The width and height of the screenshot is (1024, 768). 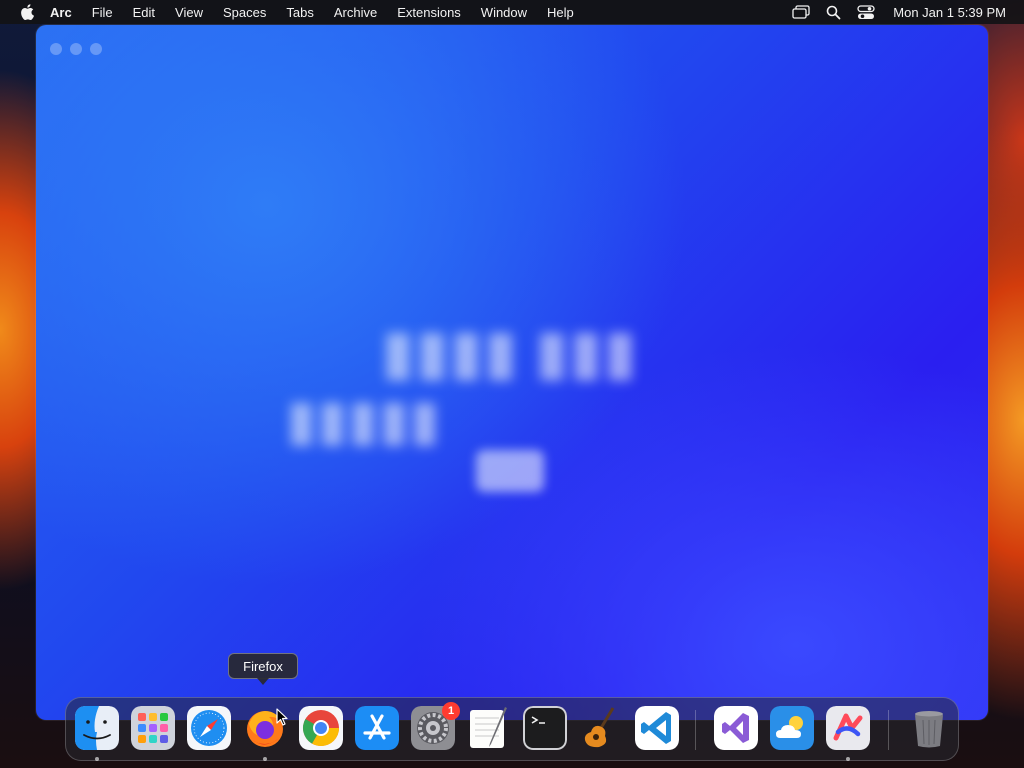 I want to click on dock-item-weather, so click(x=792, y=728).